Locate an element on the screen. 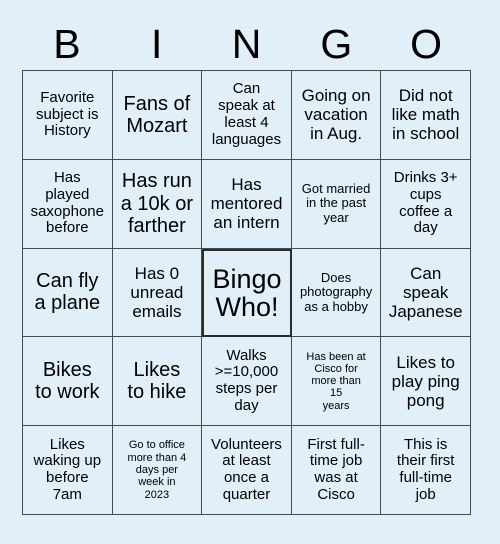  bingo-cell-label: Has played saxophone before is located at coordinates (67, 203).